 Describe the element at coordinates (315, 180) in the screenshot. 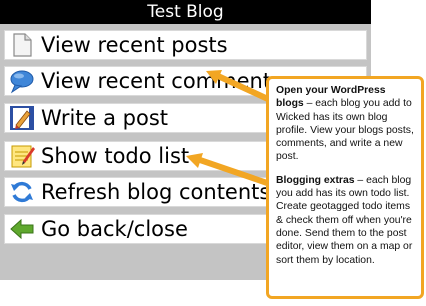

I see `callout-heading-extras: Blogging extras` at that location.